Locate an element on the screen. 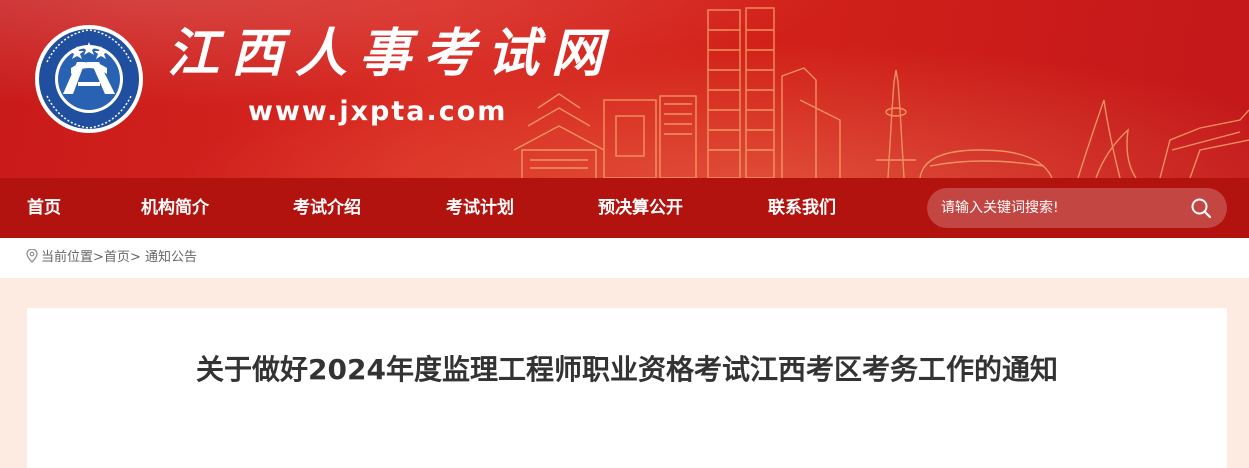  nav-item-budget: 预决算公开 is located at coordinates (640, 208).